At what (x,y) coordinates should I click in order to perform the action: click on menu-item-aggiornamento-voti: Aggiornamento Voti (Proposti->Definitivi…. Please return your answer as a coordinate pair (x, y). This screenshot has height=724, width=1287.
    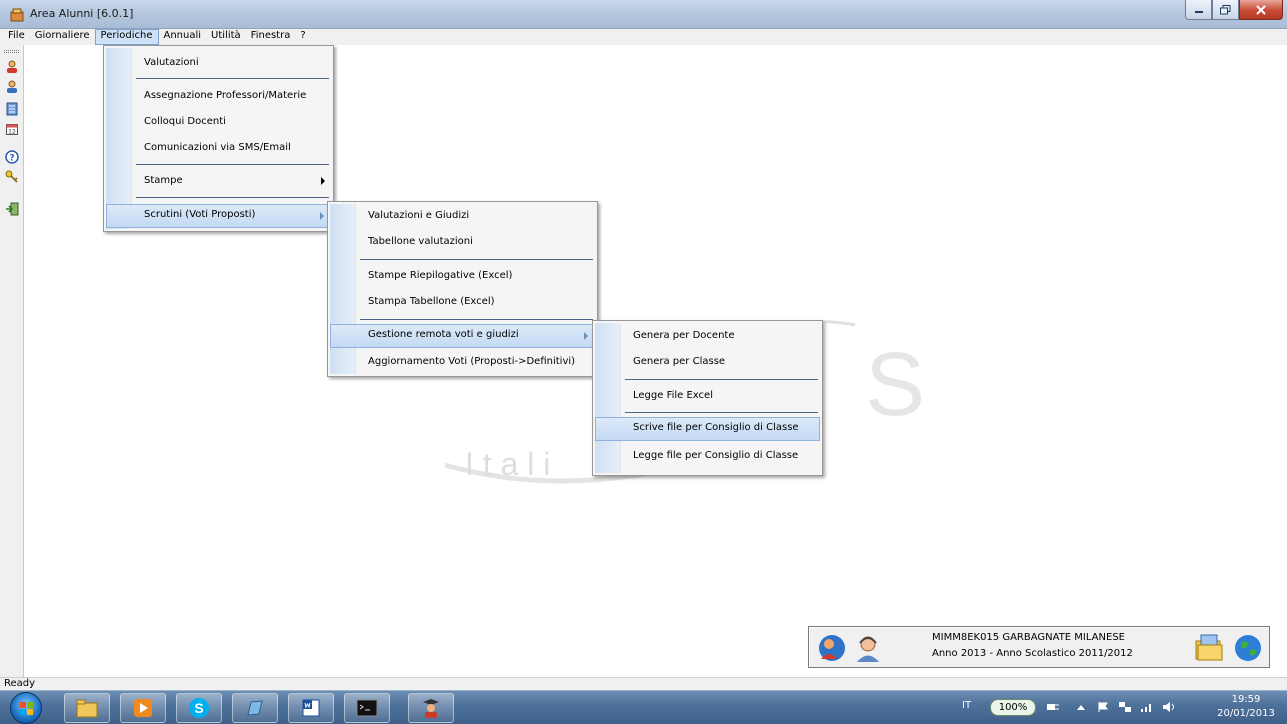
    Looking at the image, I should click on (462, 362).